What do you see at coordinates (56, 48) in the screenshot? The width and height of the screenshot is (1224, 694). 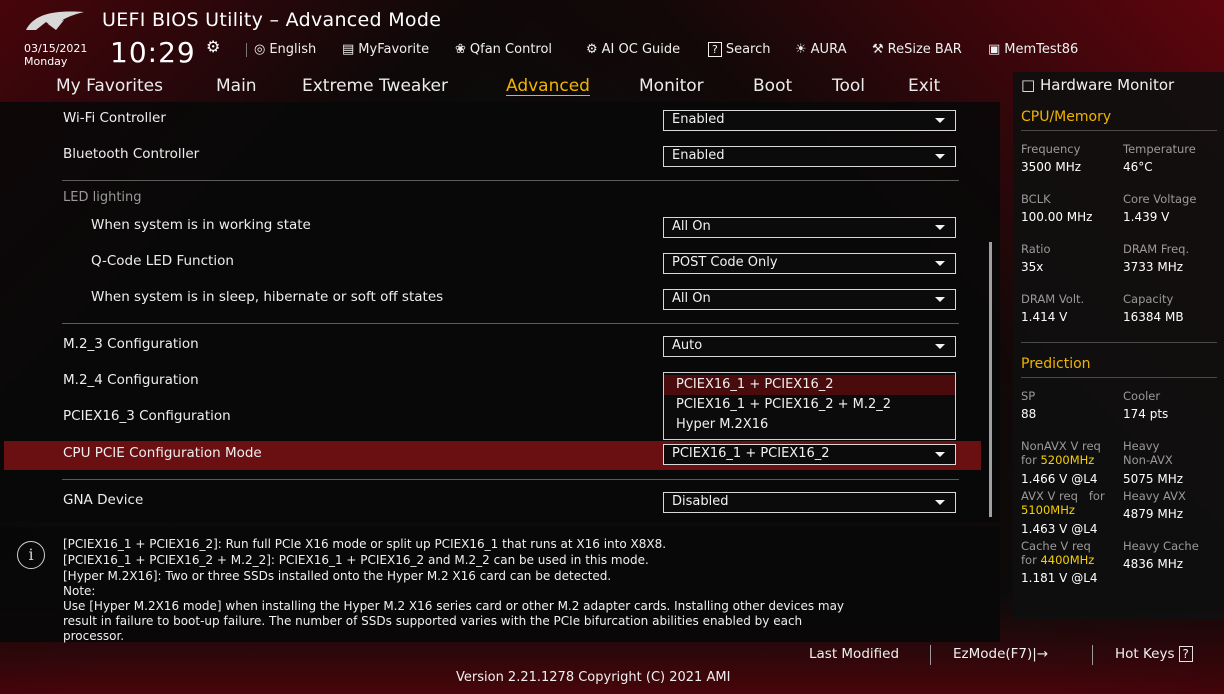 I see `date-text: 03/15/2021` at bounding box center [56, 48].